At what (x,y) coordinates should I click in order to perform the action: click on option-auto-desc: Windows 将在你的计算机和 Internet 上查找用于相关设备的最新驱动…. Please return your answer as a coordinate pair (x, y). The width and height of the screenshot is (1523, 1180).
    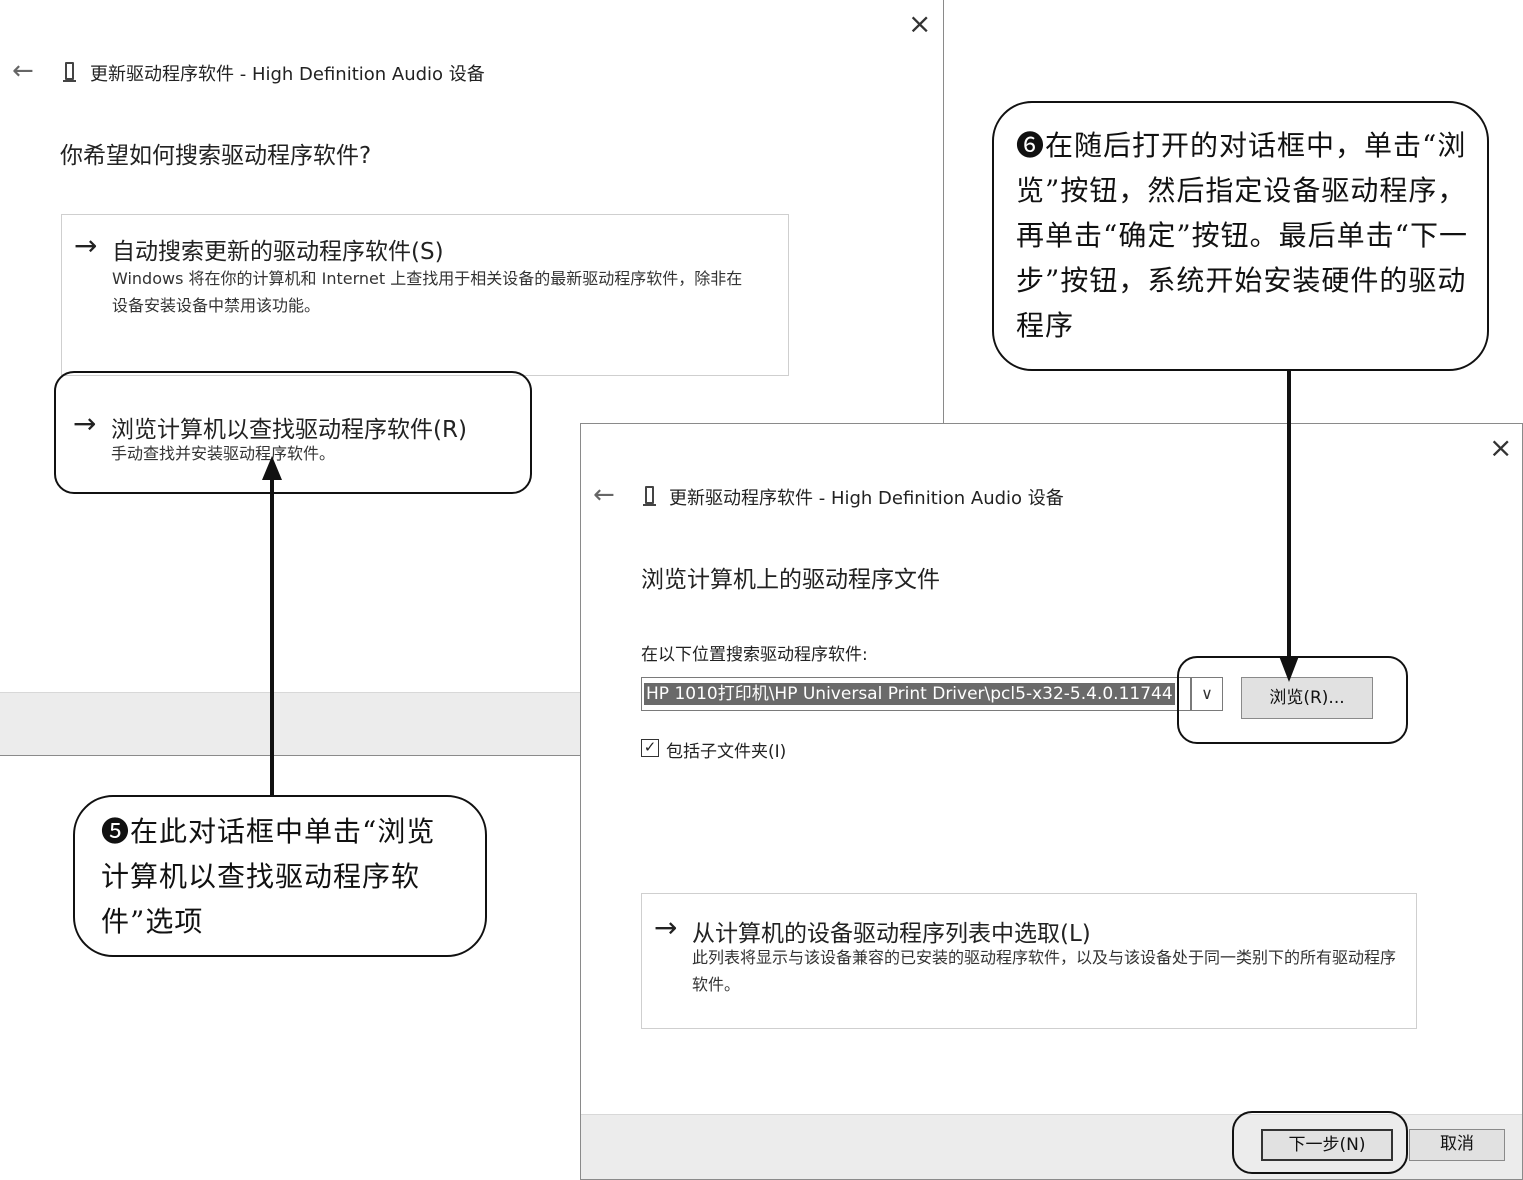
    Looking at the image, I should click on (427, 292).